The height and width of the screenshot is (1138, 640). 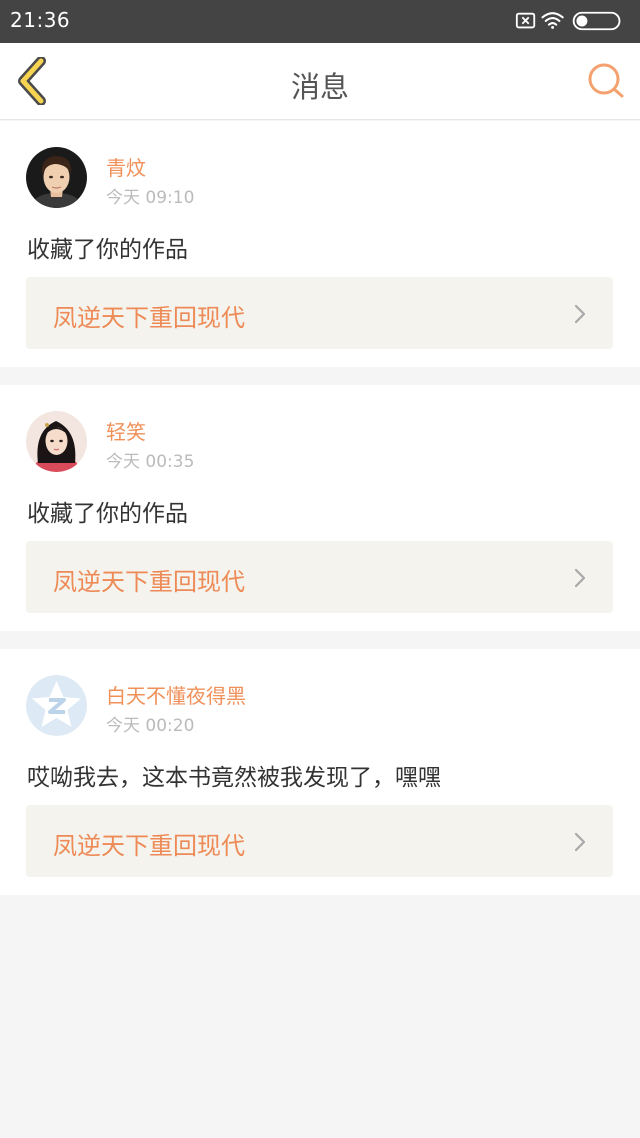 I want to click on nav-bar: 消息, so click(x=320, y=81).